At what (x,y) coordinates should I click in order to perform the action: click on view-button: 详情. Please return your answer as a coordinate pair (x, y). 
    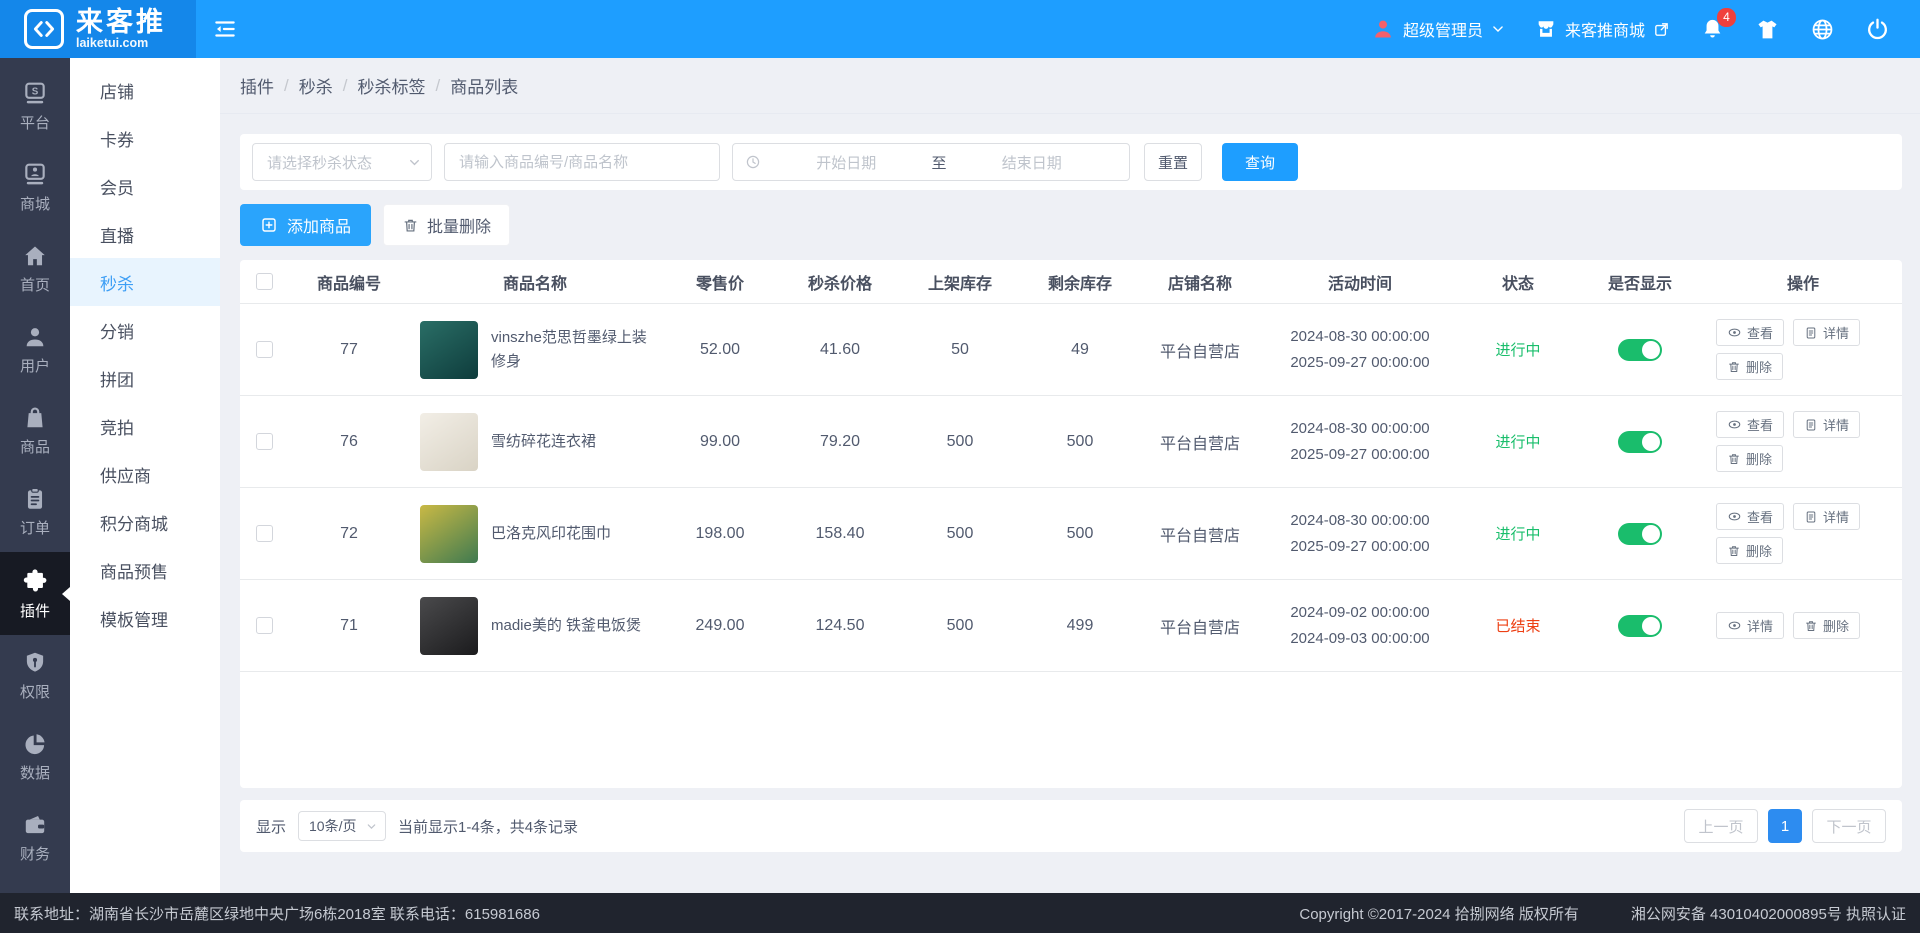
    Looking at the image, I should click on (1750, 625).